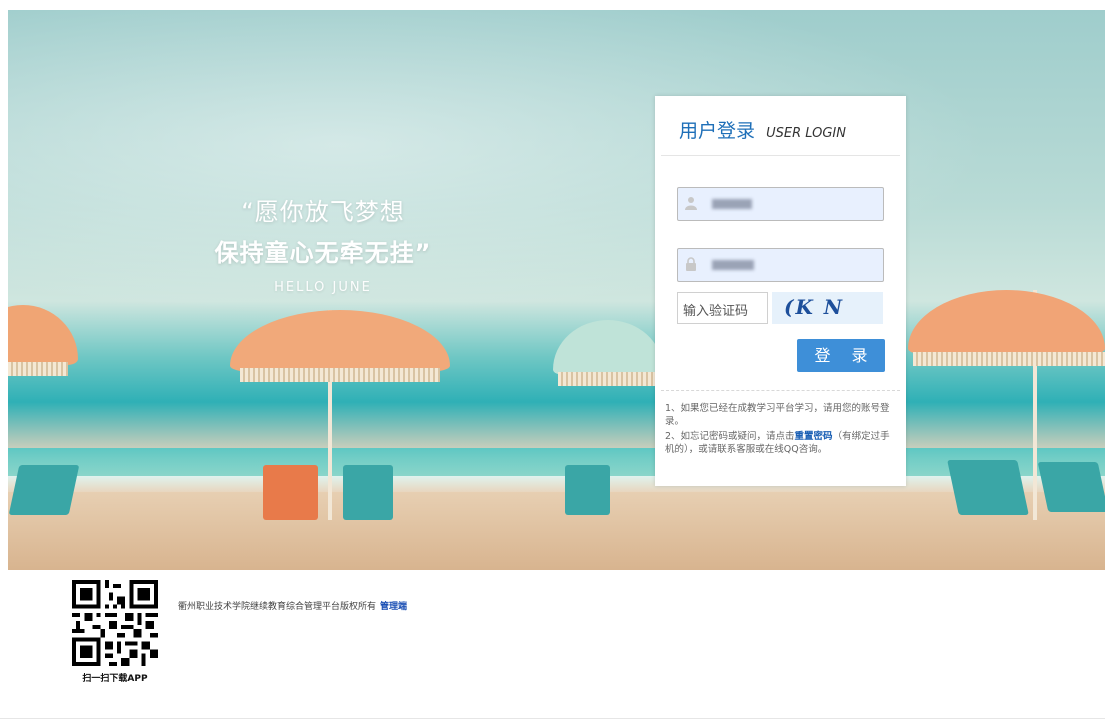 The image size is (1105, 722). I want to click on captcha-input: 输入验证码, so click(722, 308).